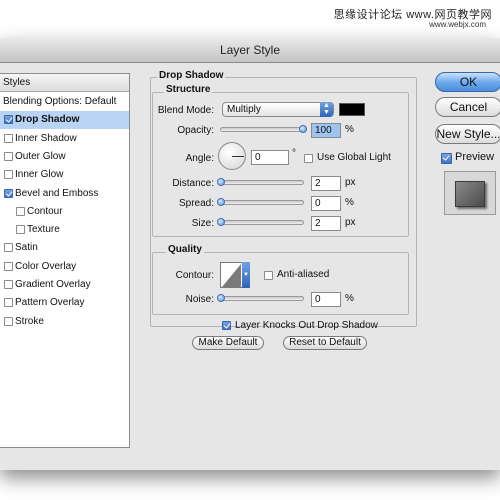  I want to click on preview-thumbnail, so click(470, 193).